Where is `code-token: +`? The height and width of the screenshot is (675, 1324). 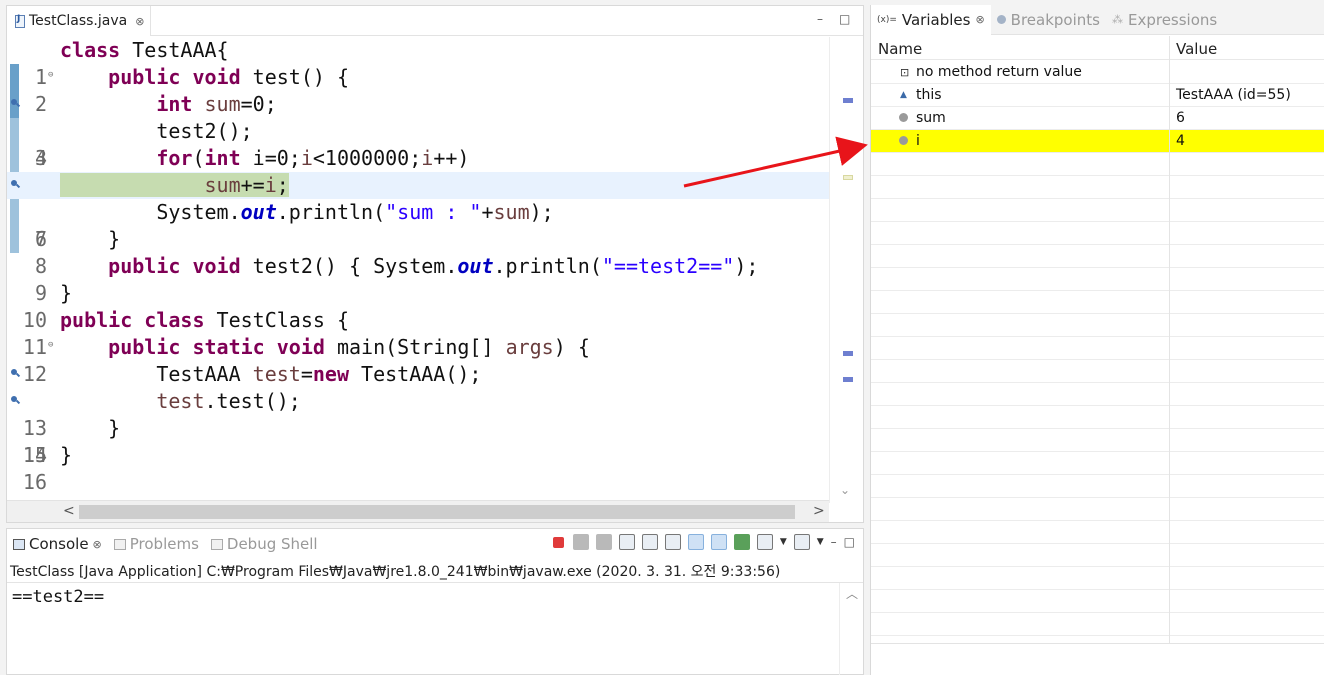
code-token: + is located at coordinates (487, 212).